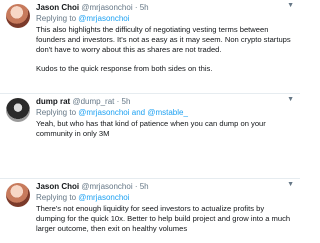  Describe the element at coordinates (138, 112) in the screenshot. I see `replying-and: and` at that location.